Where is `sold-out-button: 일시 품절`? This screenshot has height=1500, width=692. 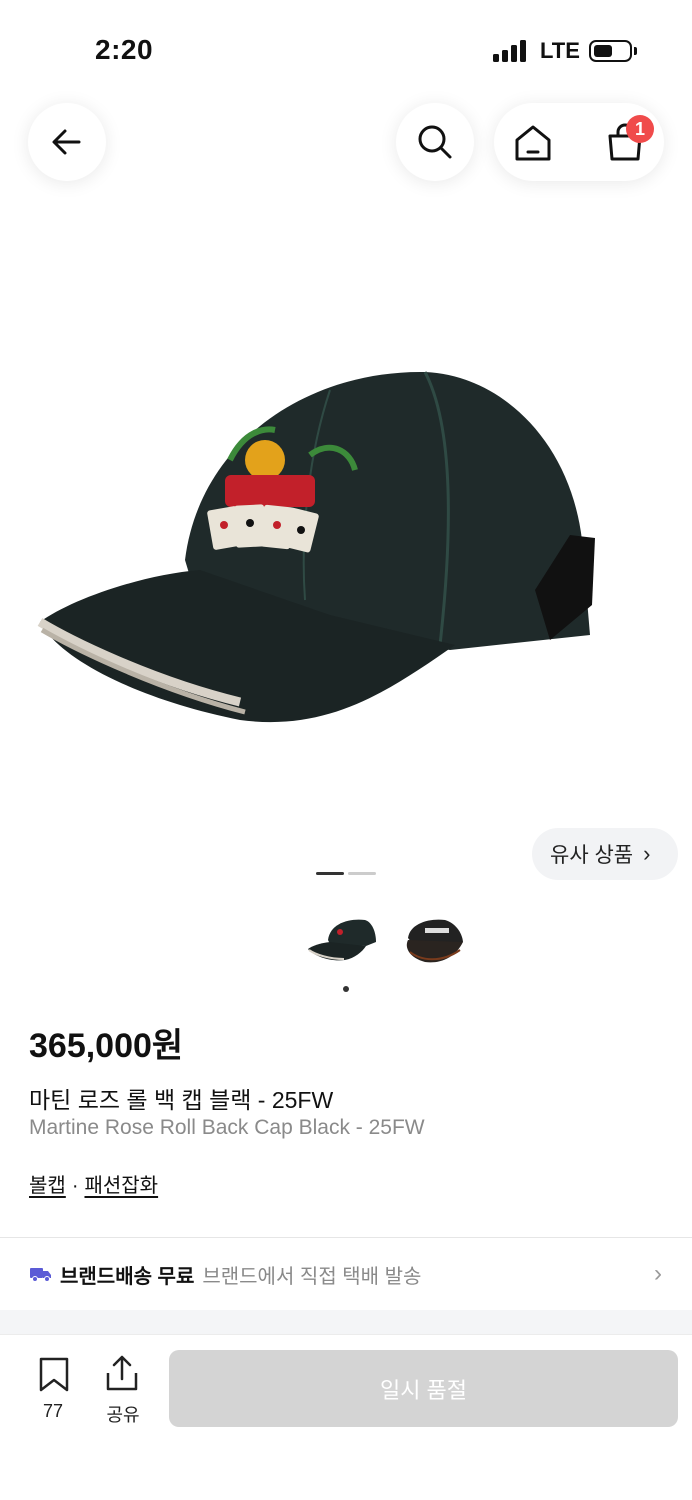 sold-out-button: 일시 품절 is located at coordinates (423, 1388).